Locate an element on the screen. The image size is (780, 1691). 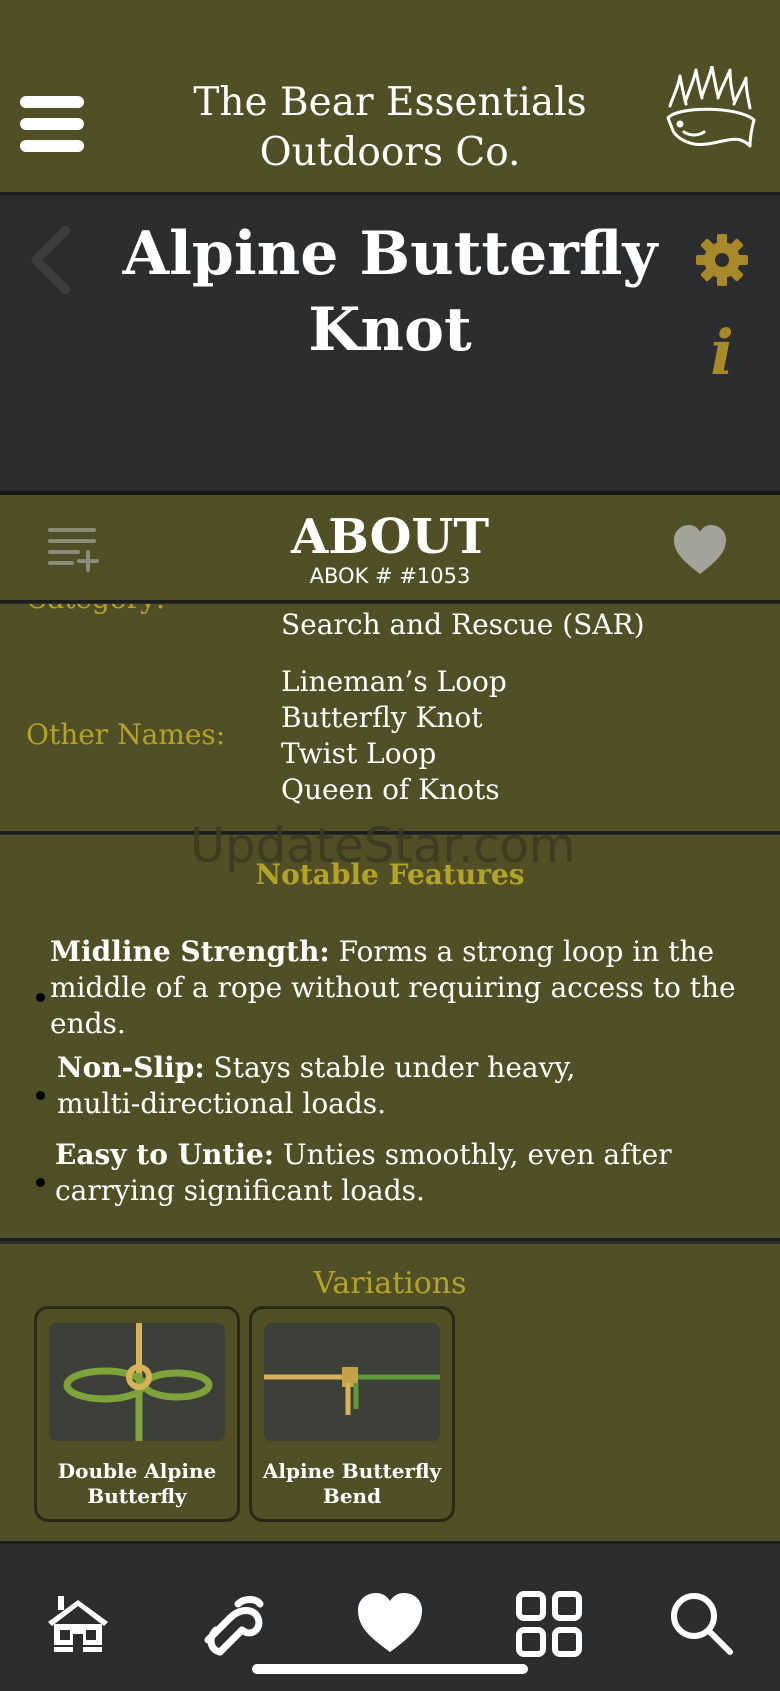
abok-number: ABOK # #1053 is located at coordinates (390, 576).